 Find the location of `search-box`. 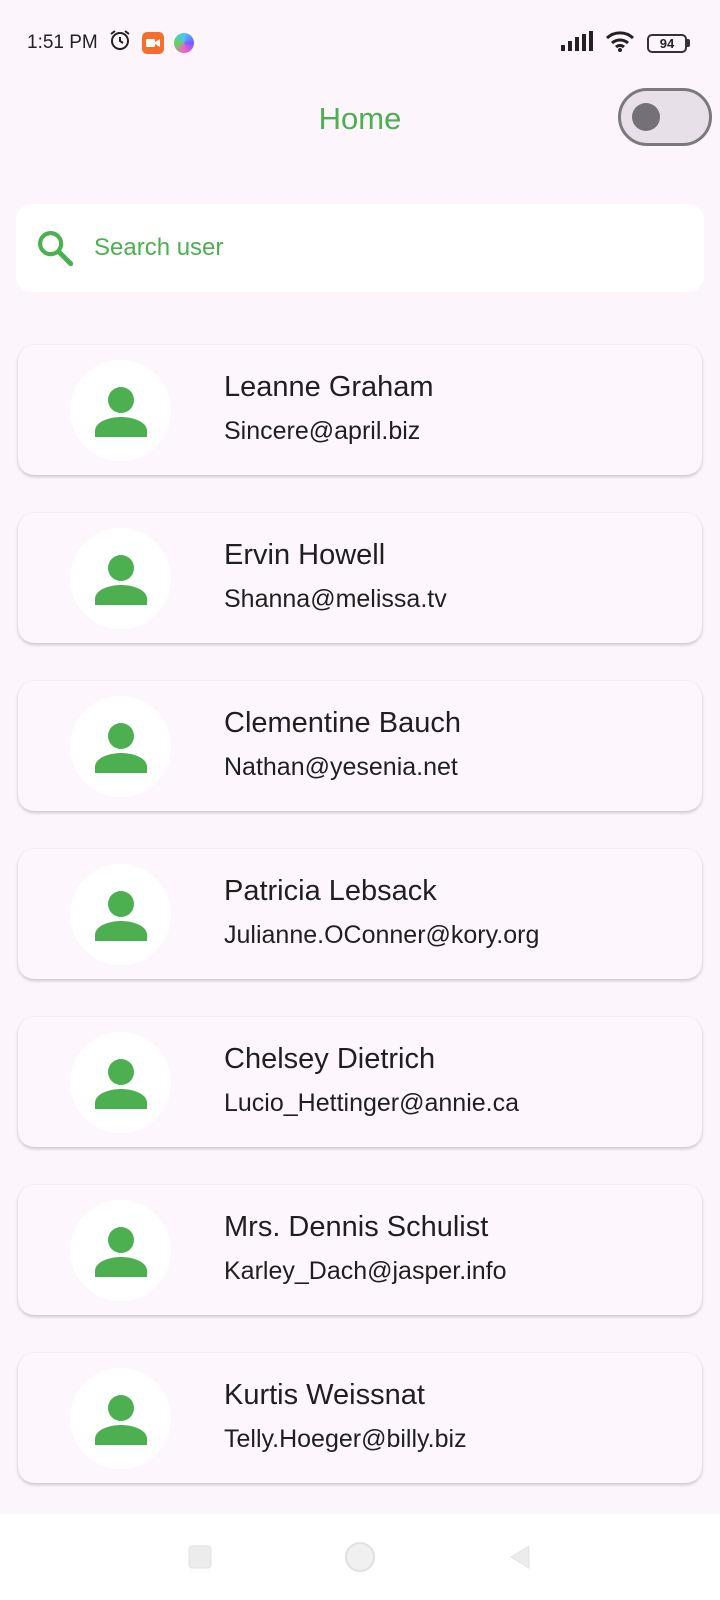

search-box is located at coordinates (360, 248).